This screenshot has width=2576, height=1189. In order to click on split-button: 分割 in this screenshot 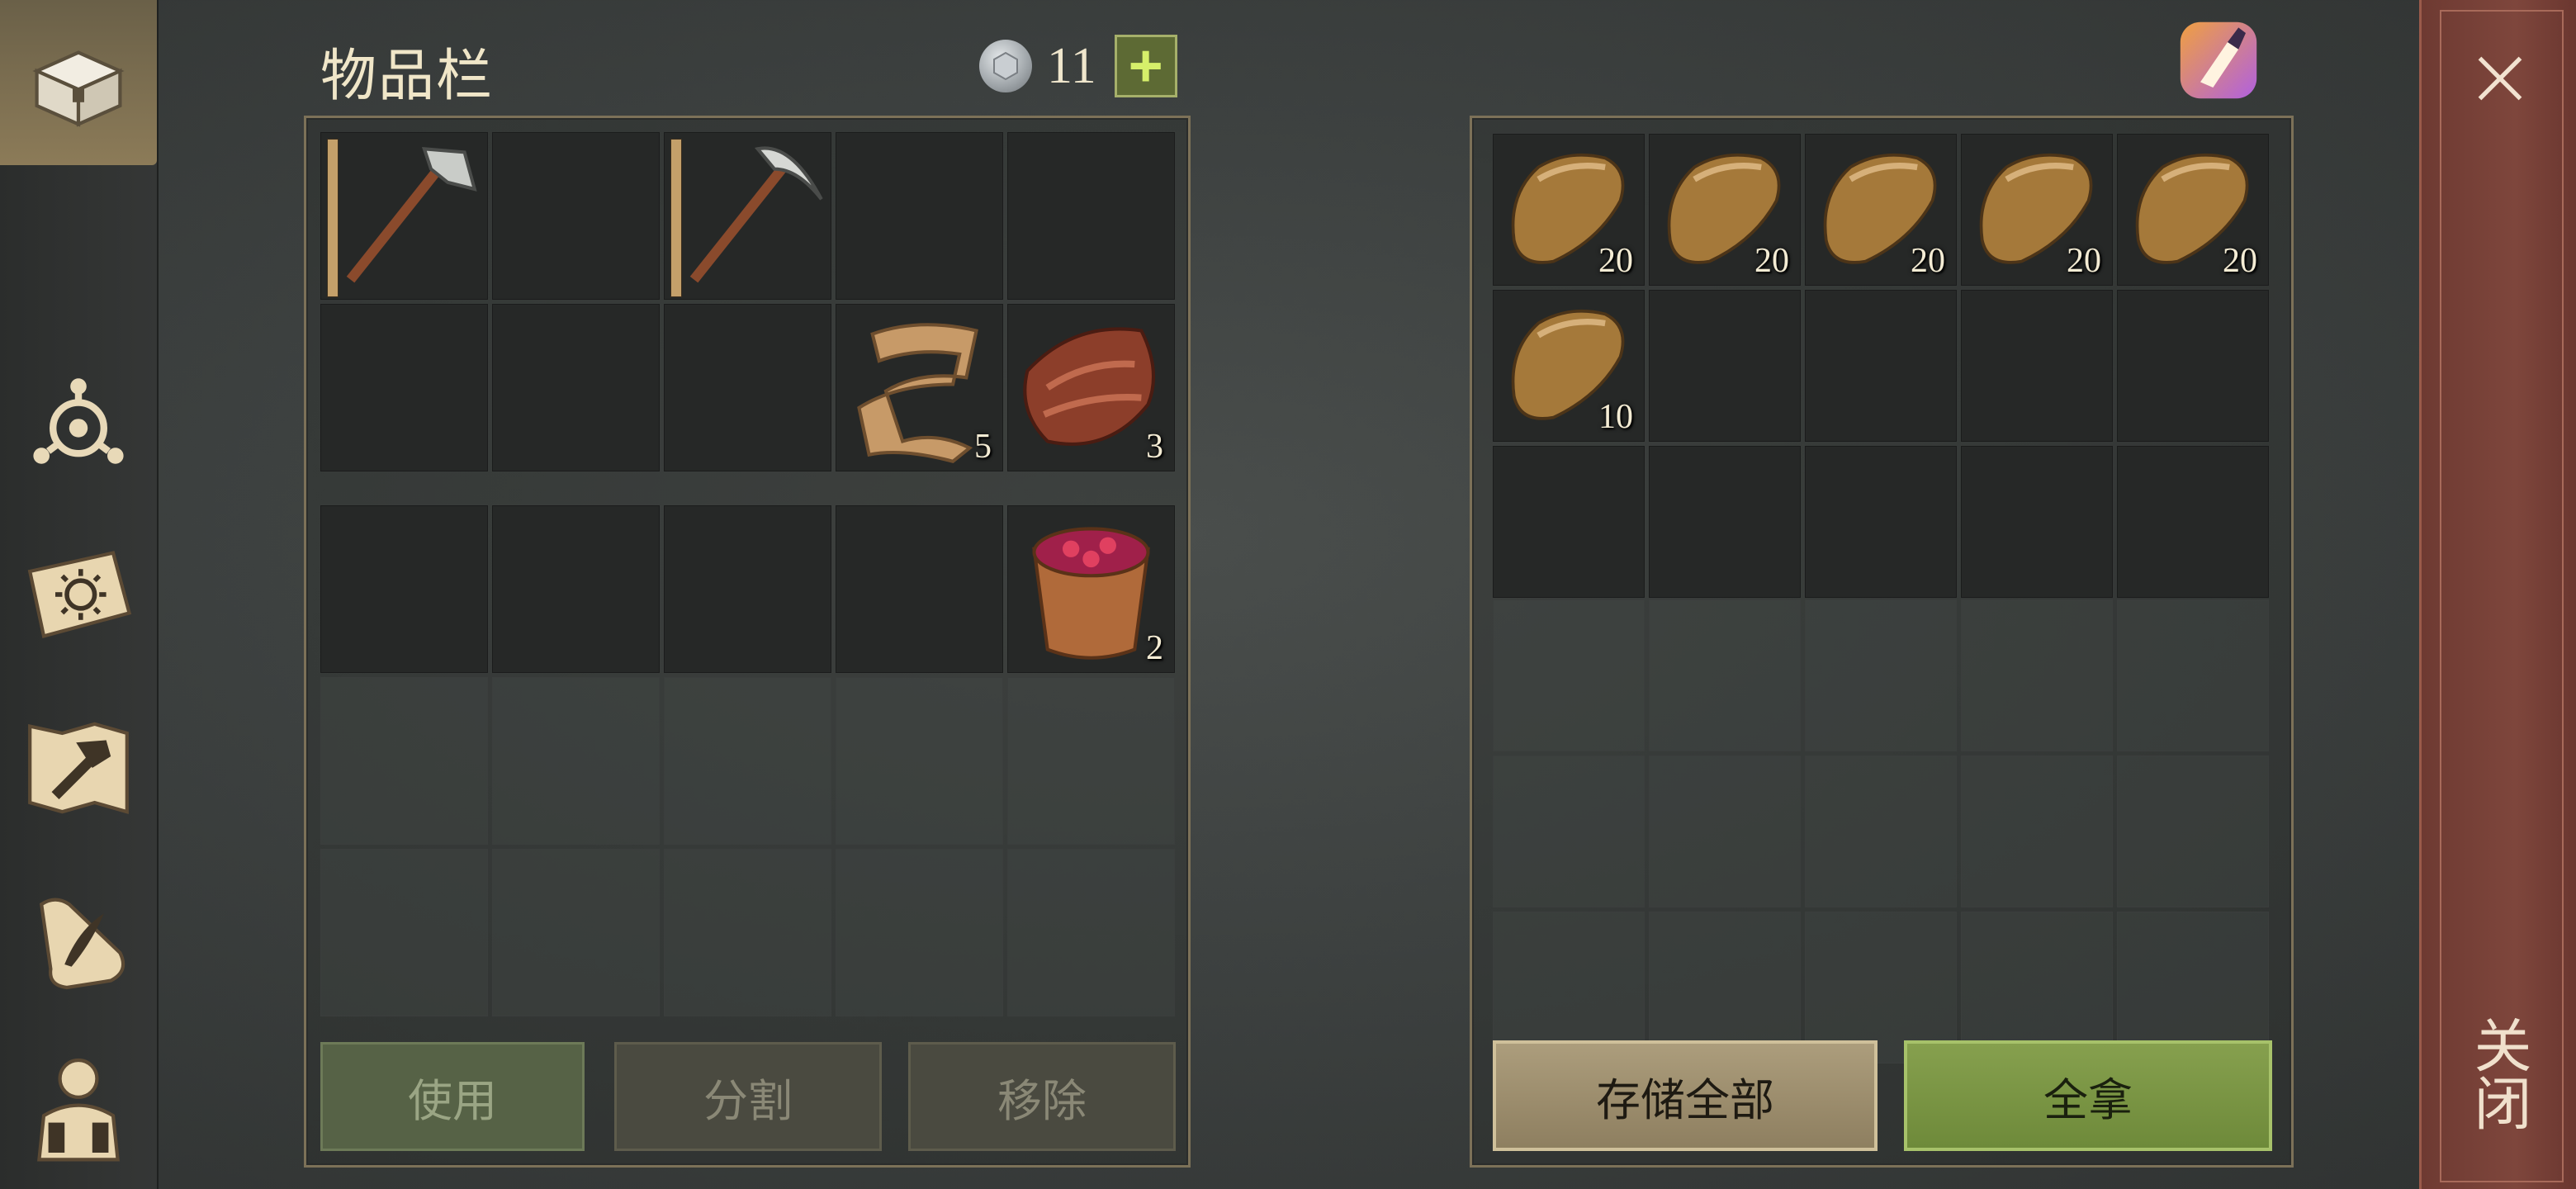, I will do `click(748, 1096)`.